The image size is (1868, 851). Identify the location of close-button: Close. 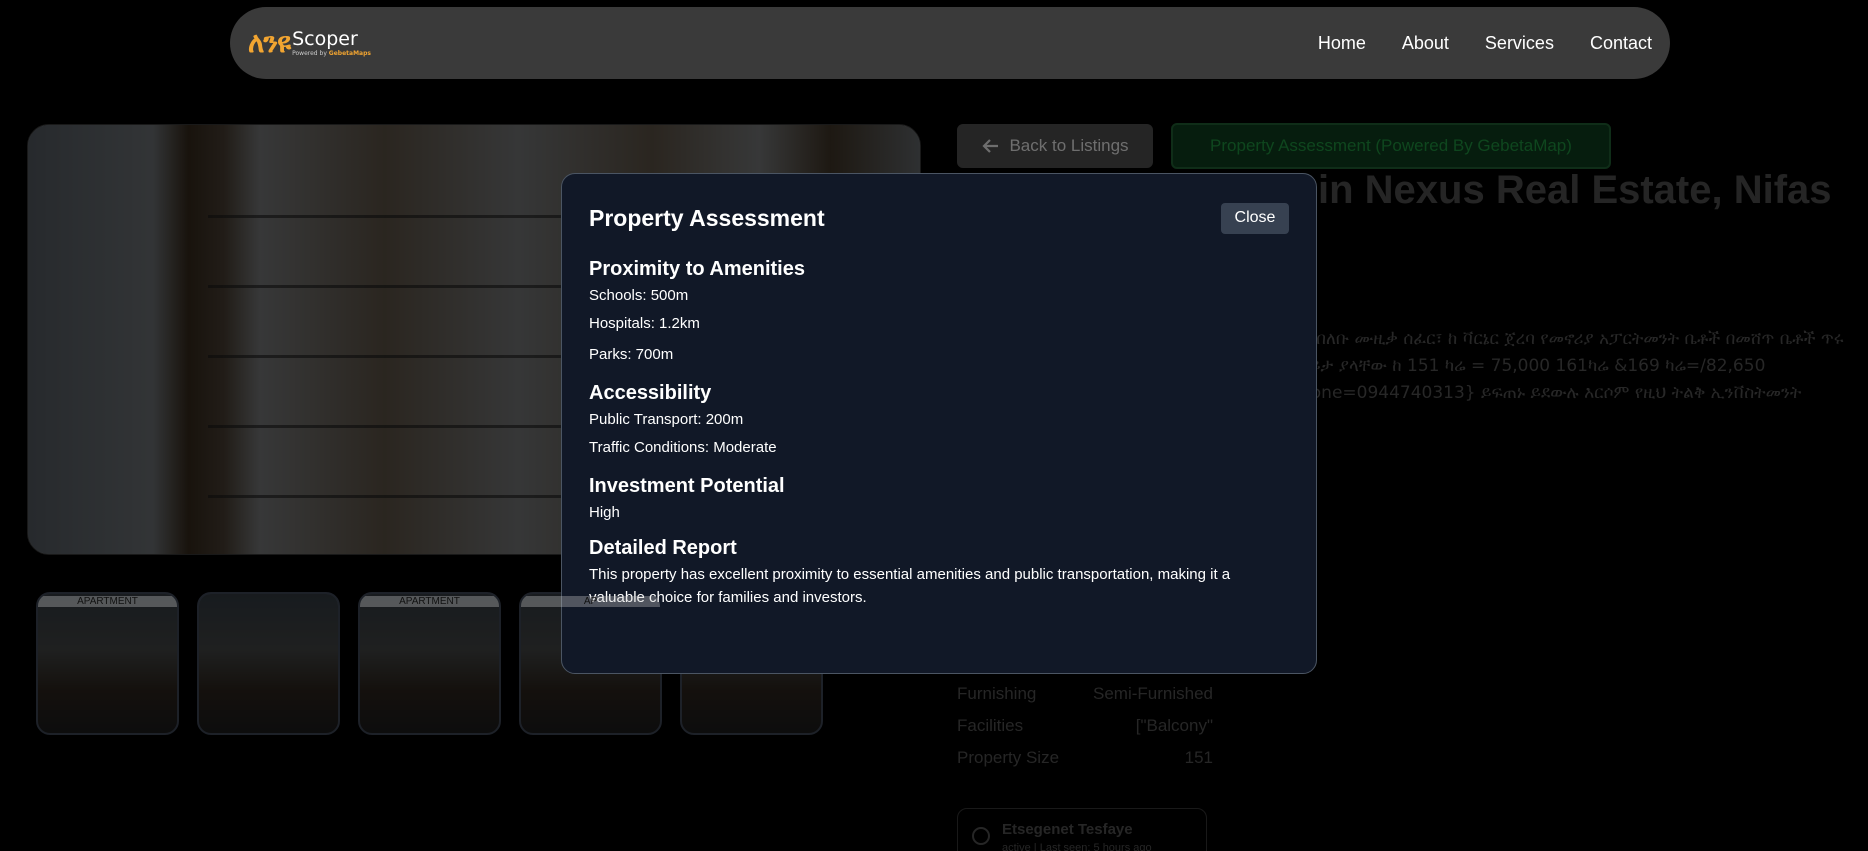
(1255, 218).